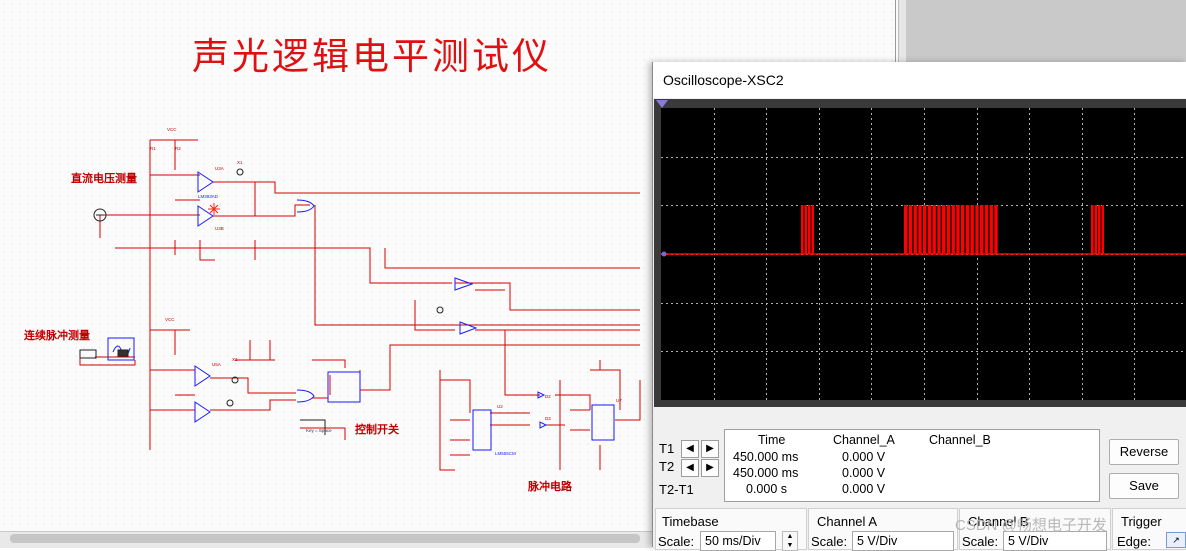  Describe the element at coordinates (240, 162) in the screenshot. I see `x1-label: X1` at that location.